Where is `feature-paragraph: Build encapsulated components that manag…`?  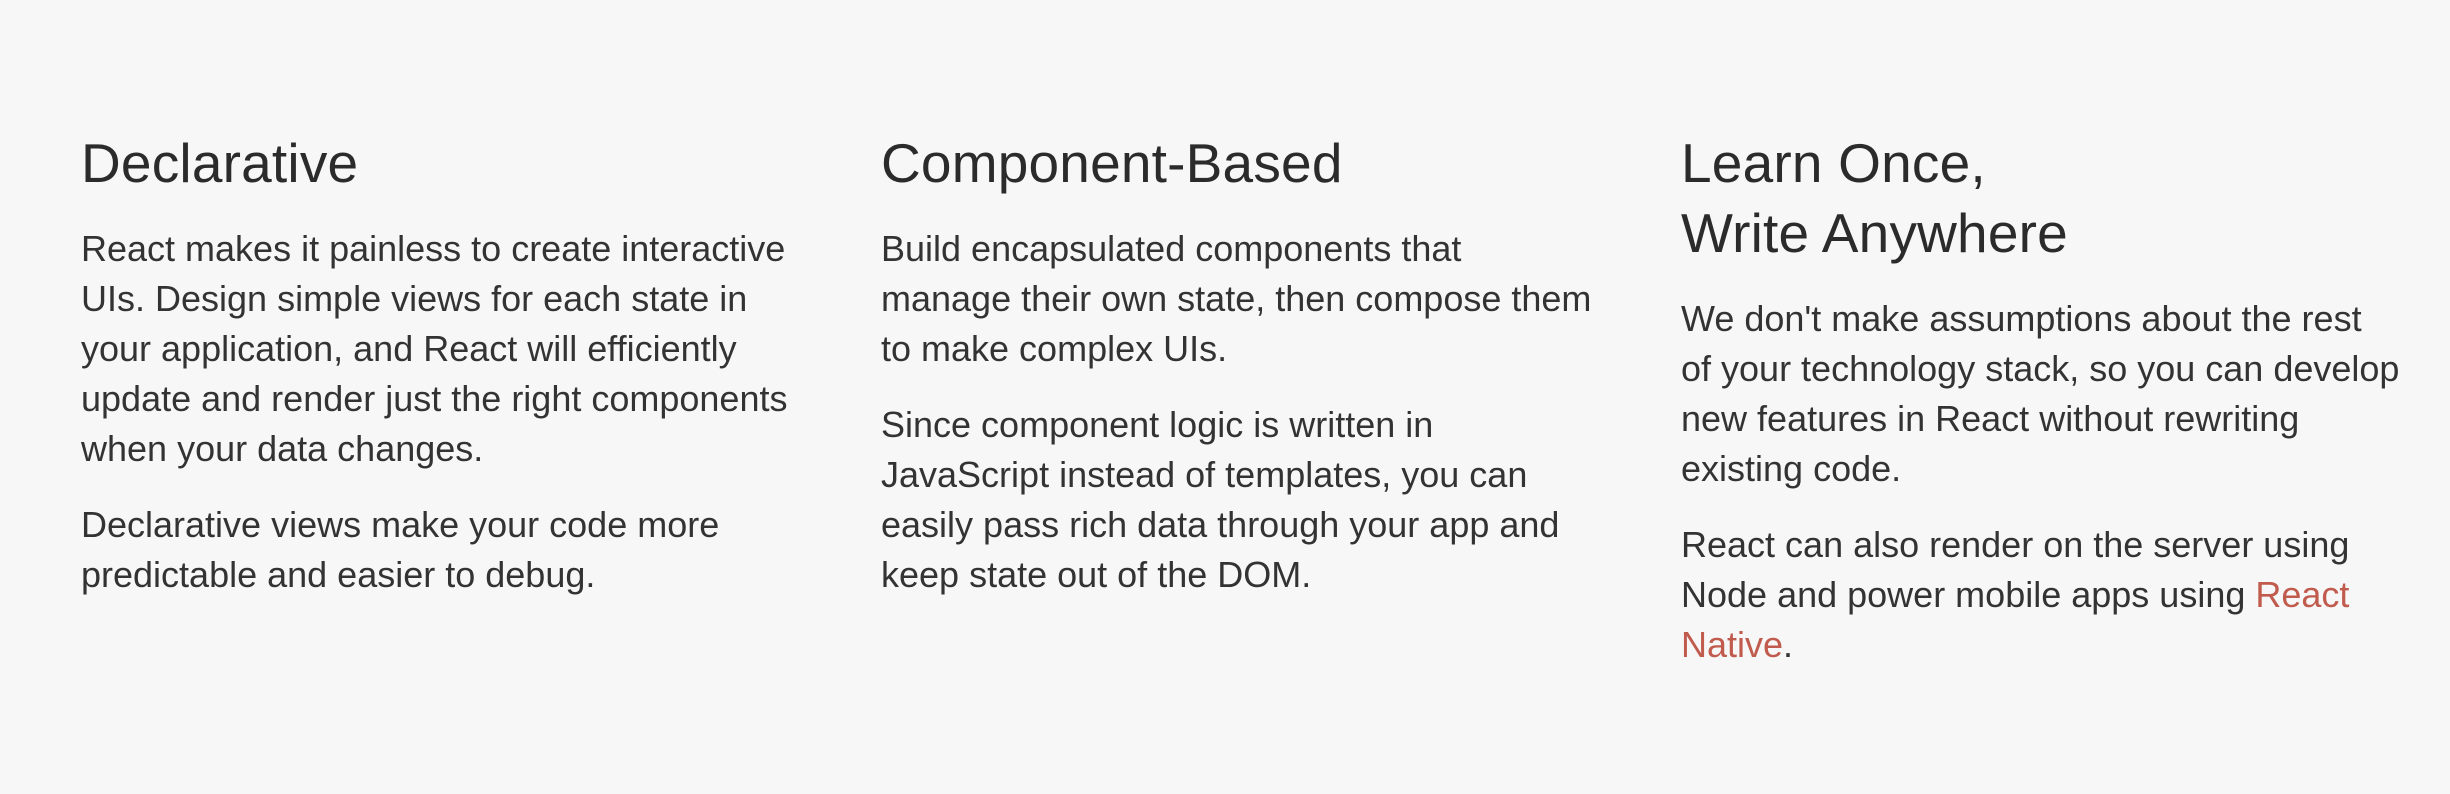 feature-paragraph: Build encapsulated components that manag… is located at coordinates (1236, 298).